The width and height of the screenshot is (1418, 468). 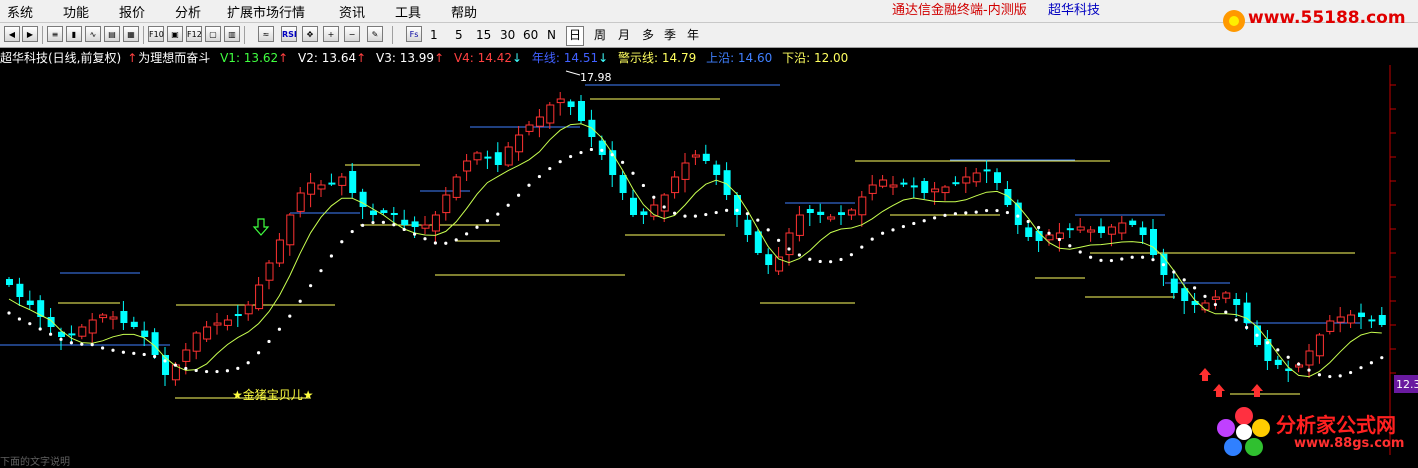 I want to click on red-arrow-icon, so click(x=1205, y=374).